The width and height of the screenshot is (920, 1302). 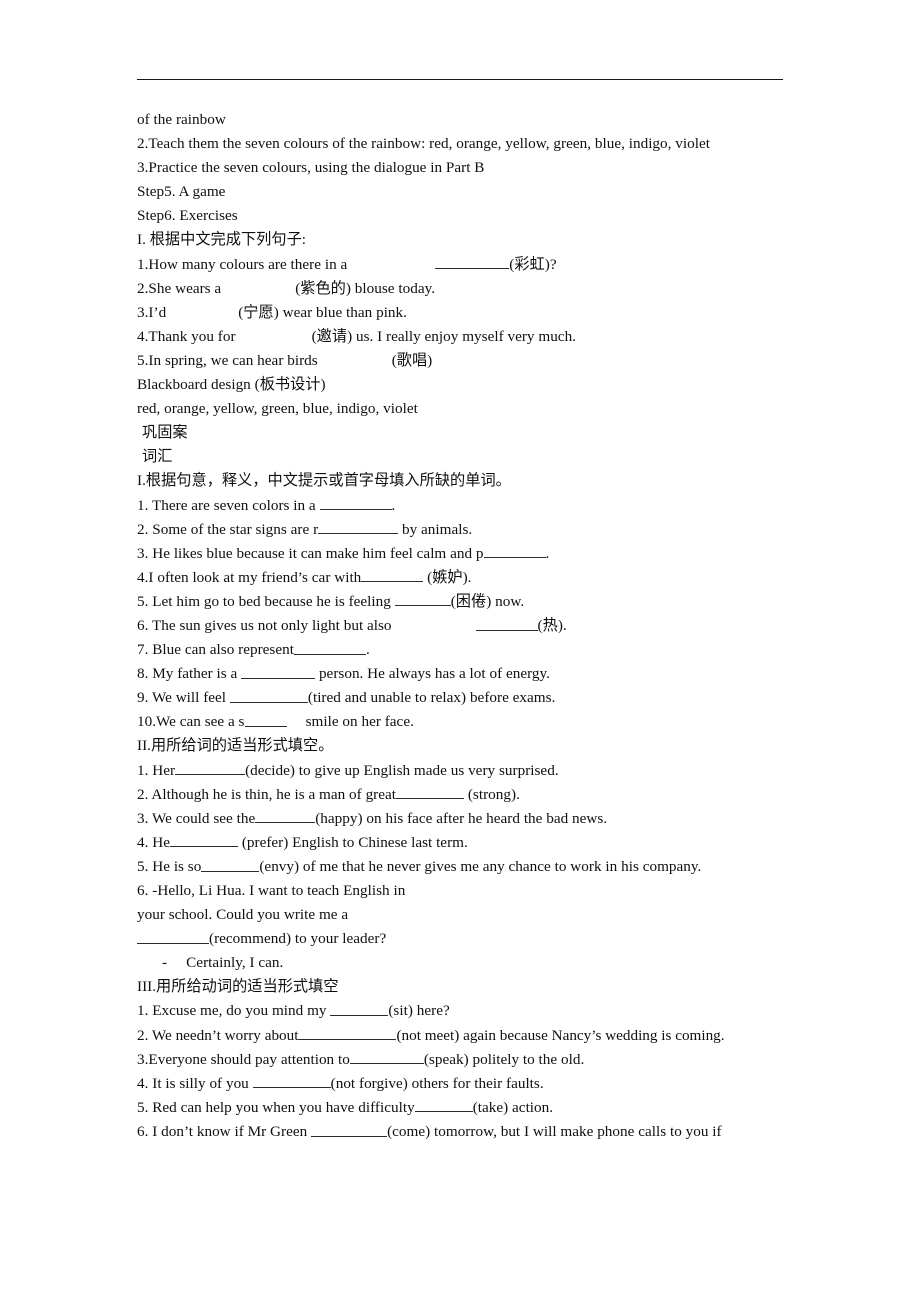 I want to click on line-text: Step6. Exercises, so click(x=187, y=216).